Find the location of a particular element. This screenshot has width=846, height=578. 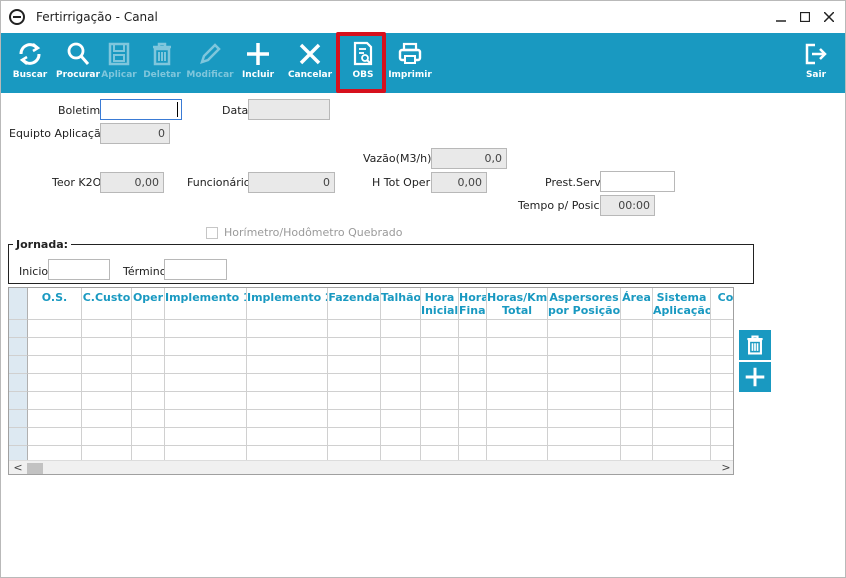

grid-column-header: O.S. is located at coordinates (55, 304).